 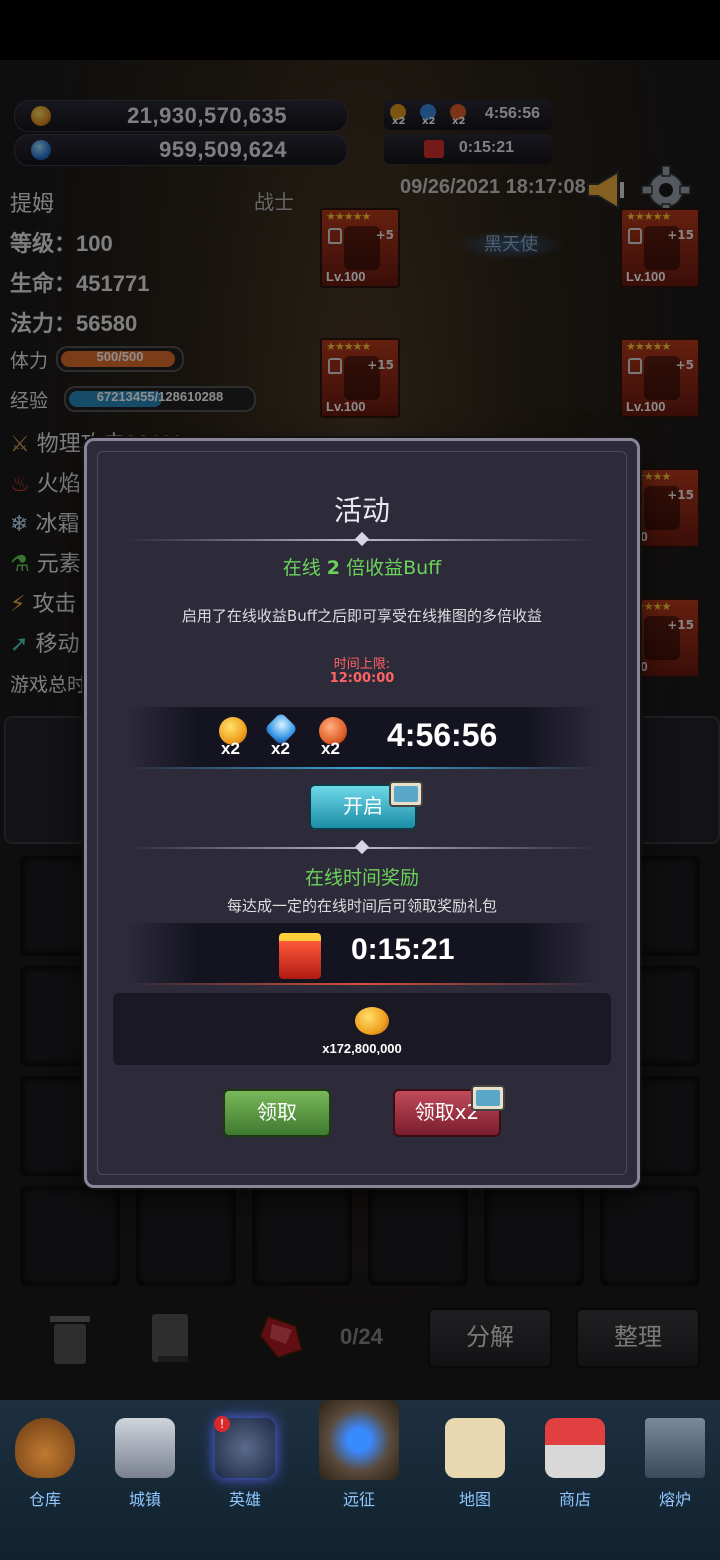 I want to click on nav-item-expedition: 远征, so click(x=359, y=1480).